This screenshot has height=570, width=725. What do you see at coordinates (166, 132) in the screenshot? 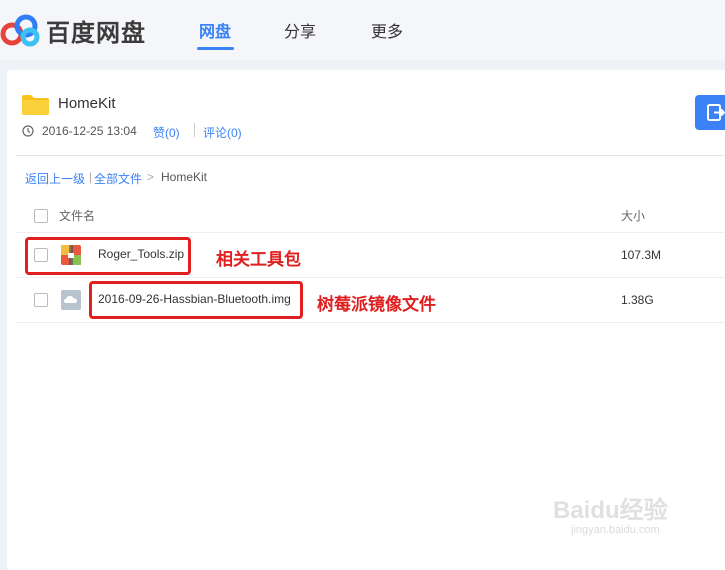
I see `like-link: 赞(0)` at bounding box center [166, 132].